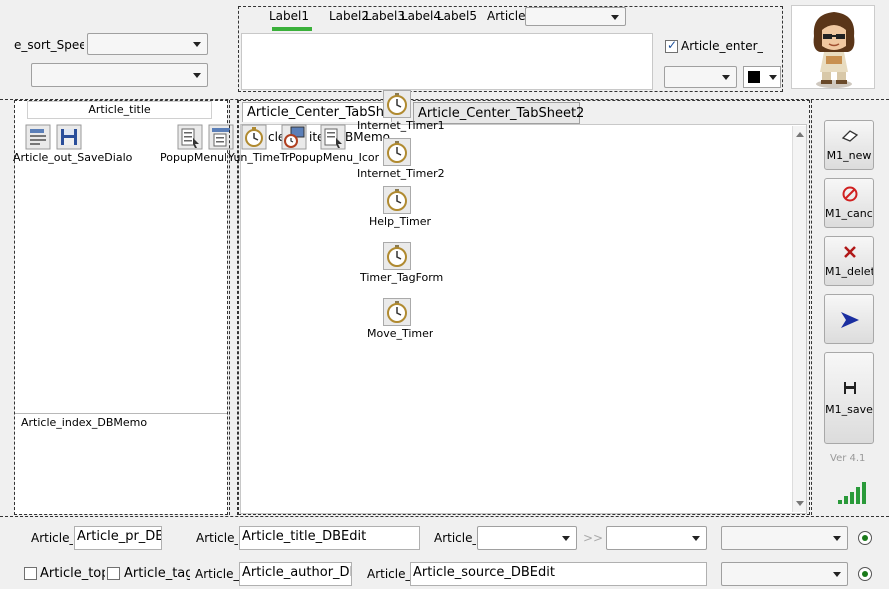 The height and width of the screenshot is (589, 889). Describe the element at coordinates (850, 252) in the screenshot. I see `delete-x-icon` at that location.